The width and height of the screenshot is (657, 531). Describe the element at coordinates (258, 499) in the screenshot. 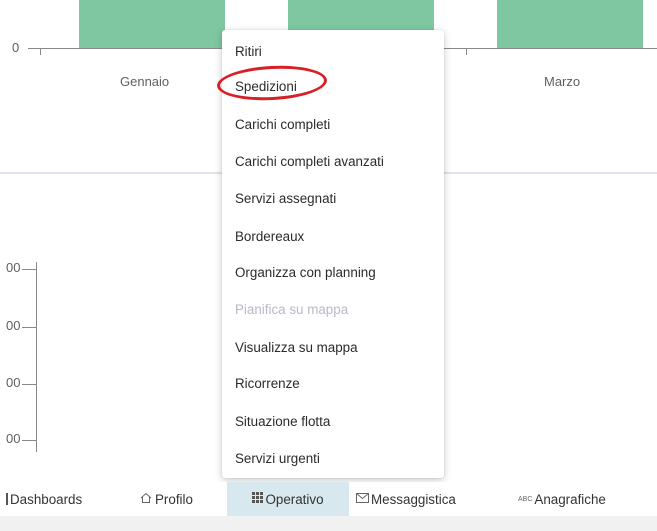

I see `grid-icon` at that location.